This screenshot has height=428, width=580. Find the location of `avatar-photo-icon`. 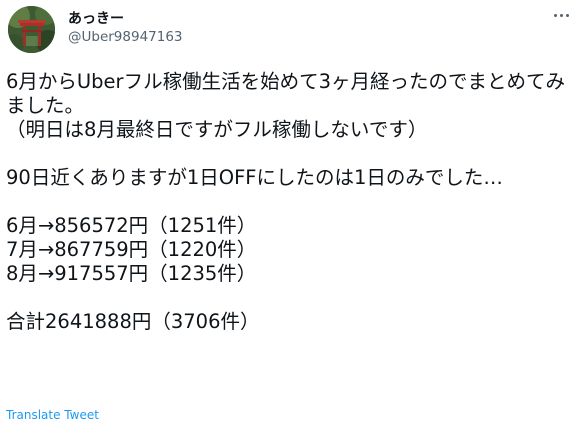

avatar-photo-icon is located at coordinates (31, 29).